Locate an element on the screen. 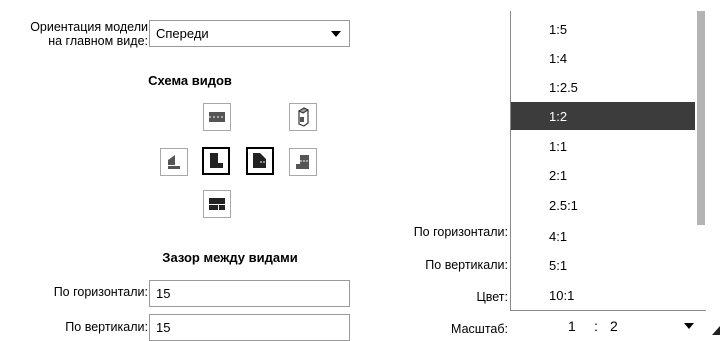 The width and height of the screenshot is (722, 341). view-front-button is located at coordinates (216, 161).